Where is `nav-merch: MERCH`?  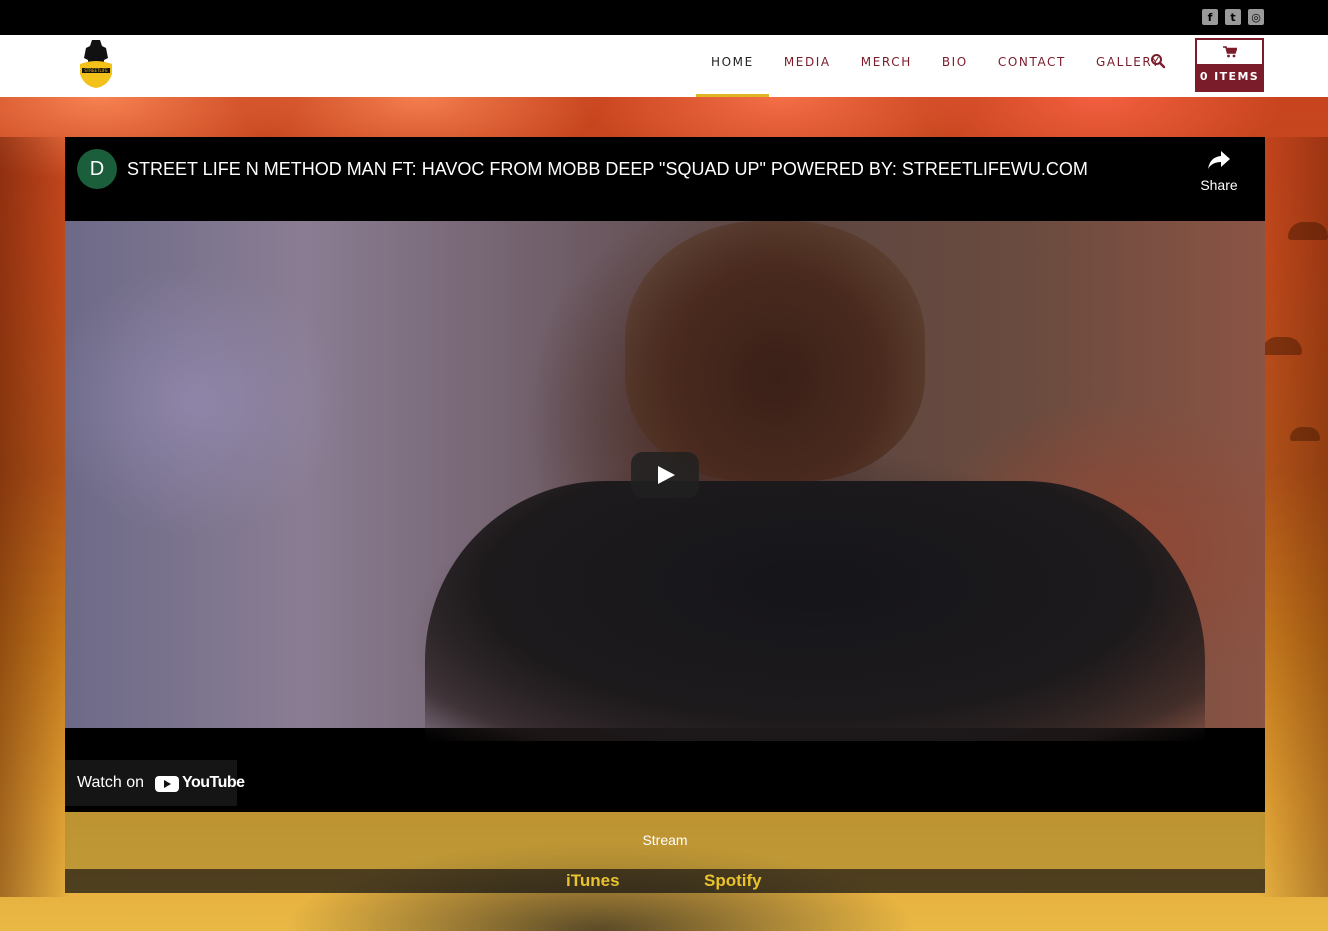
nav-merch: MERCH is located at coordinates (886, 66).